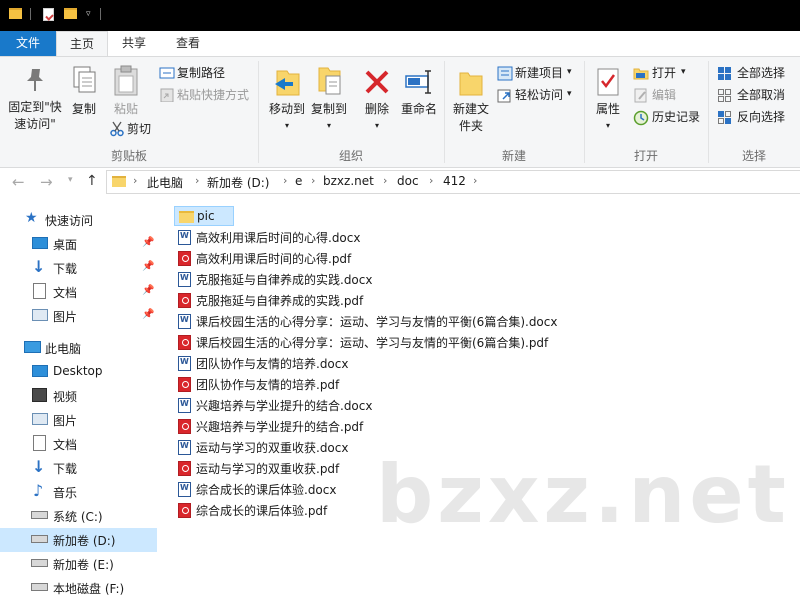  What do you see at coordinates (18, 182) in the screenshot?
I see `back-arrow-icon: ←` at bounding box center [18, 182].